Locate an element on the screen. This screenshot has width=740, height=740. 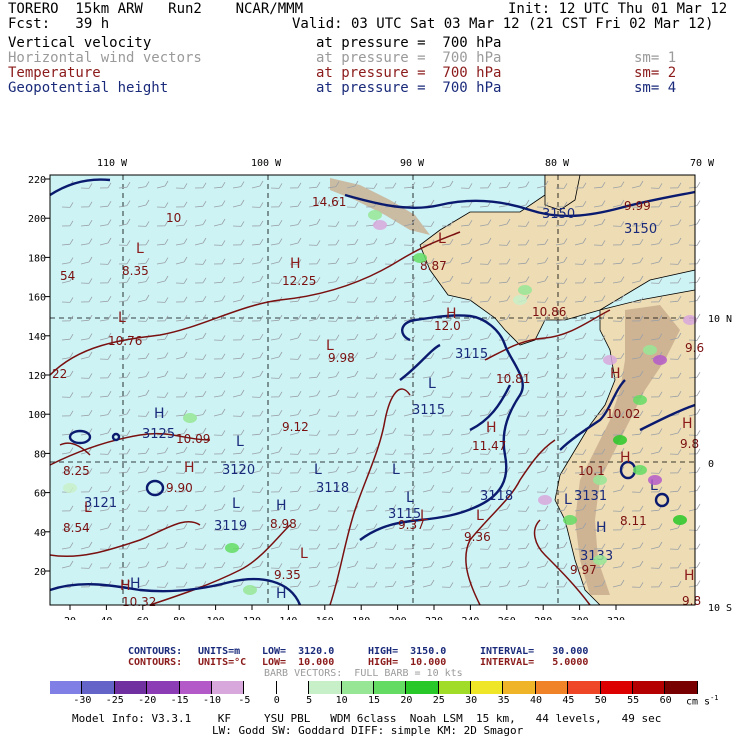
init-time: Init: 12 UTC Thu 01 Mar 12 is located at coordinates (618, 9).